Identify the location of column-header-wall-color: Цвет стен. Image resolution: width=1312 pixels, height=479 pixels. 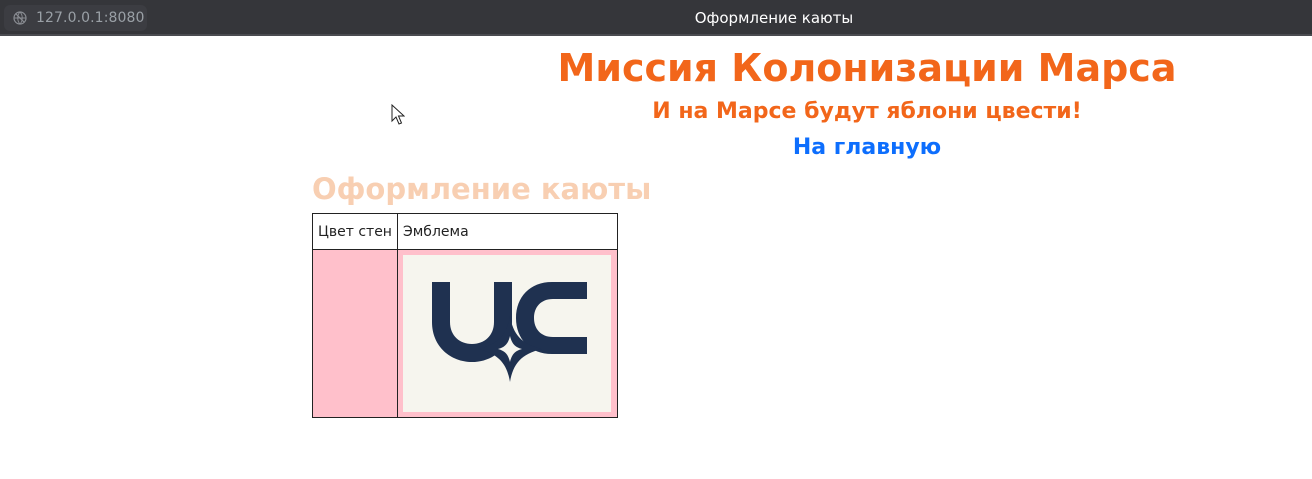
(355, 231).